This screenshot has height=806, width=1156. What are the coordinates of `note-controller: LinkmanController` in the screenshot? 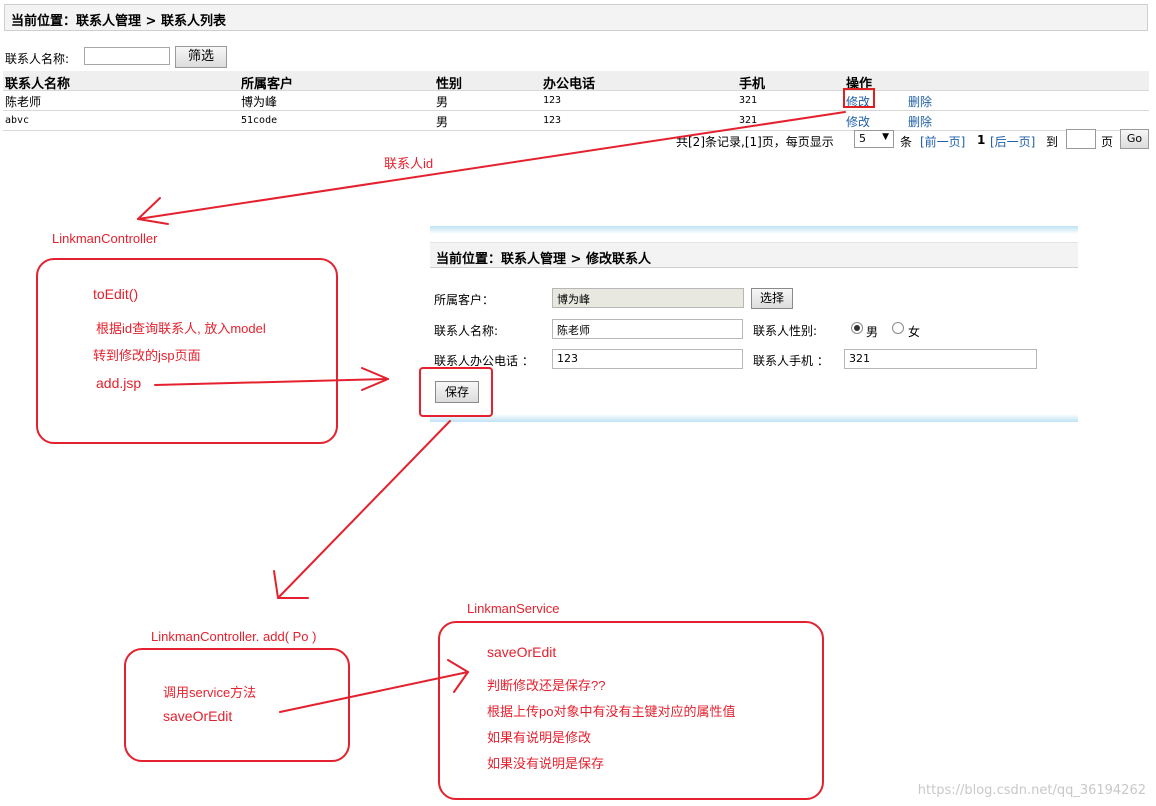 It's located at (105, 238).